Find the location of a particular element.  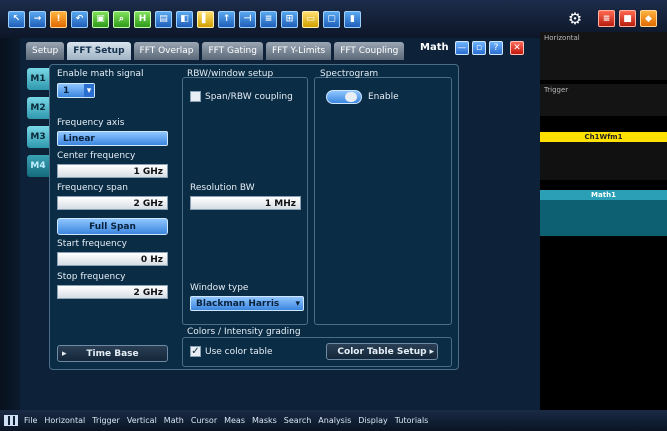

ch1-info is located at coordinates (603, 161).